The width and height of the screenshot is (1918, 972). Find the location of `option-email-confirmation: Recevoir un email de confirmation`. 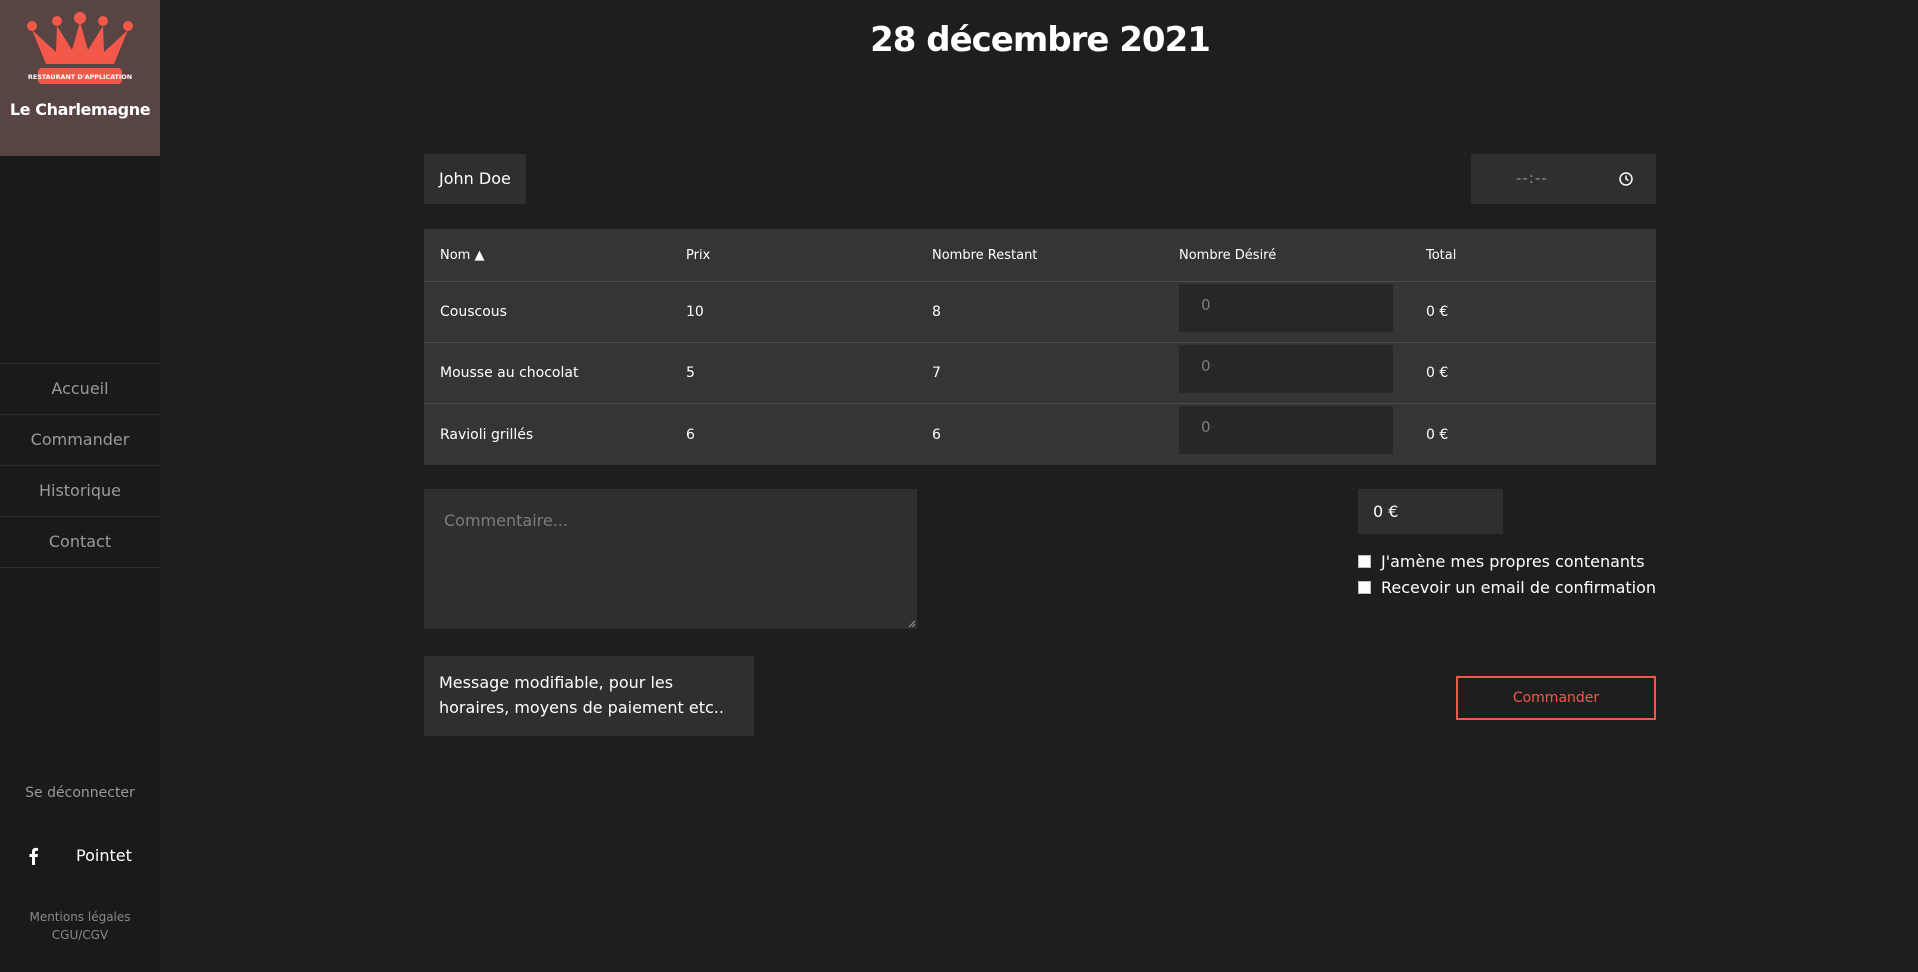

option-email-confirmation: Recevoir un email de confirmation is located at coordinates (1507, 587).